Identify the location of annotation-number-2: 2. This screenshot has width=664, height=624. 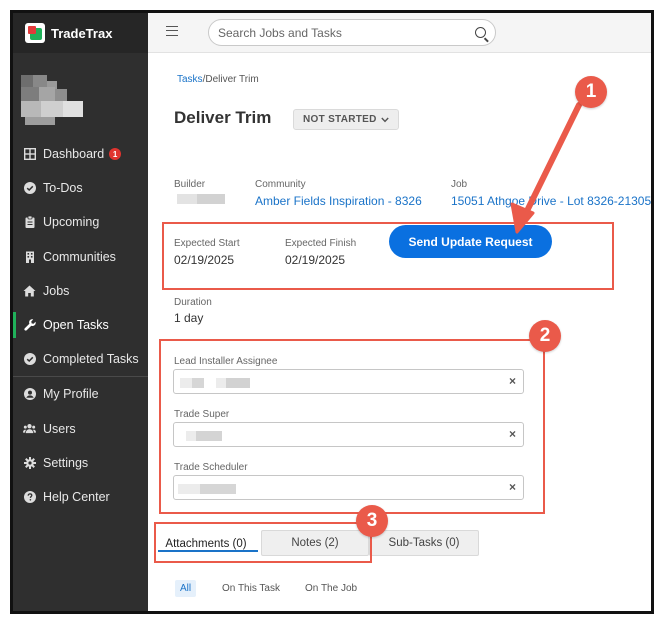
(545, 336).